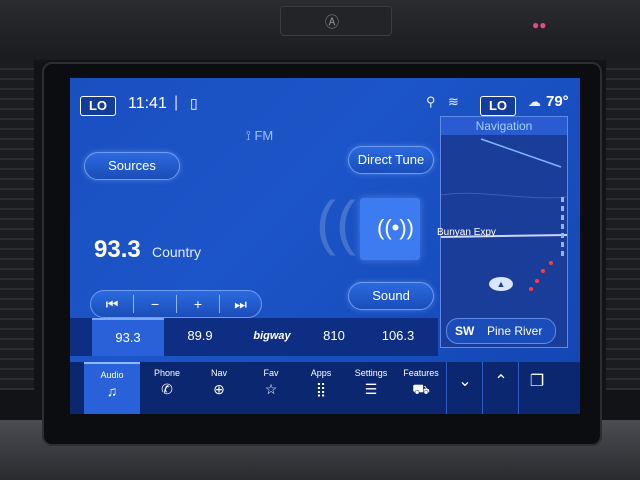 The image size is (640, 480). What do you see at coordinates (198, 304) in the screenshot?
I see `tune-up-icon: +` at bounding box center [198, 304].